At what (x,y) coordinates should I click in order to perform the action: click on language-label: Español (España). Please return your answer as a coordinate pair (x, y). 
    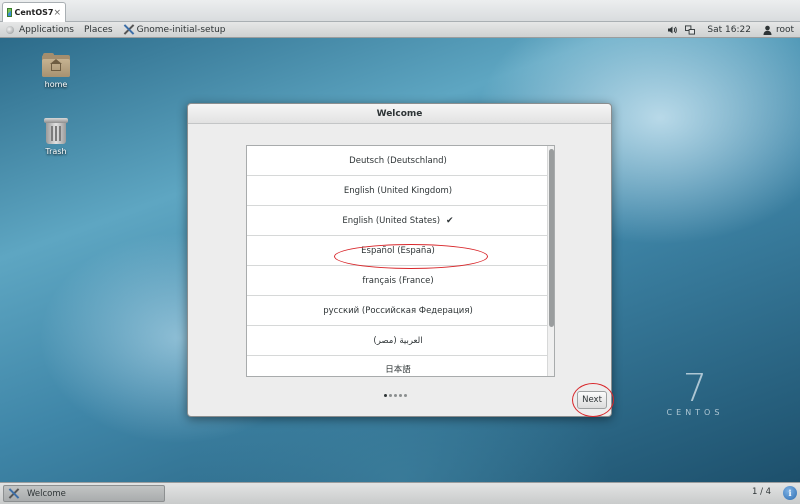
    Looking at the image, I should click on (398, 250).